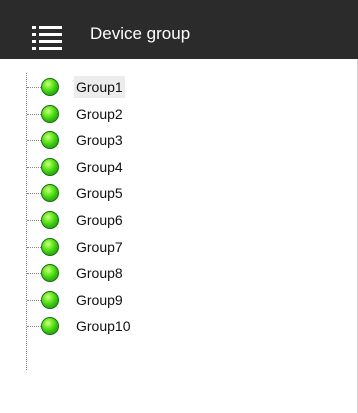  What do you see at coordinates (103, 326) in the screenshot?
I see `tree-item-label: Group10` at bounding box center [103, 326].